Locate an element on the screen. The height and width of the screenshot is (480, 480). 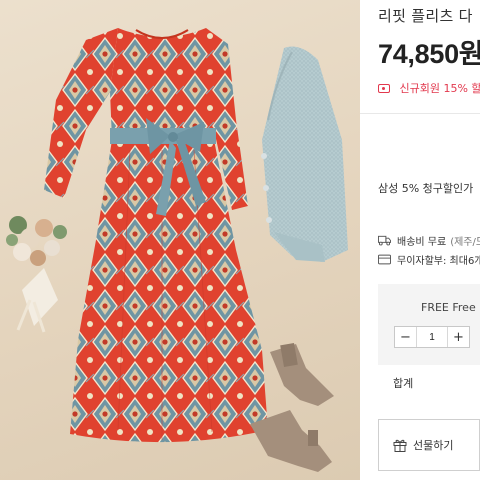
shipping-note: (제주/도 is located at coordinates (465, 242).